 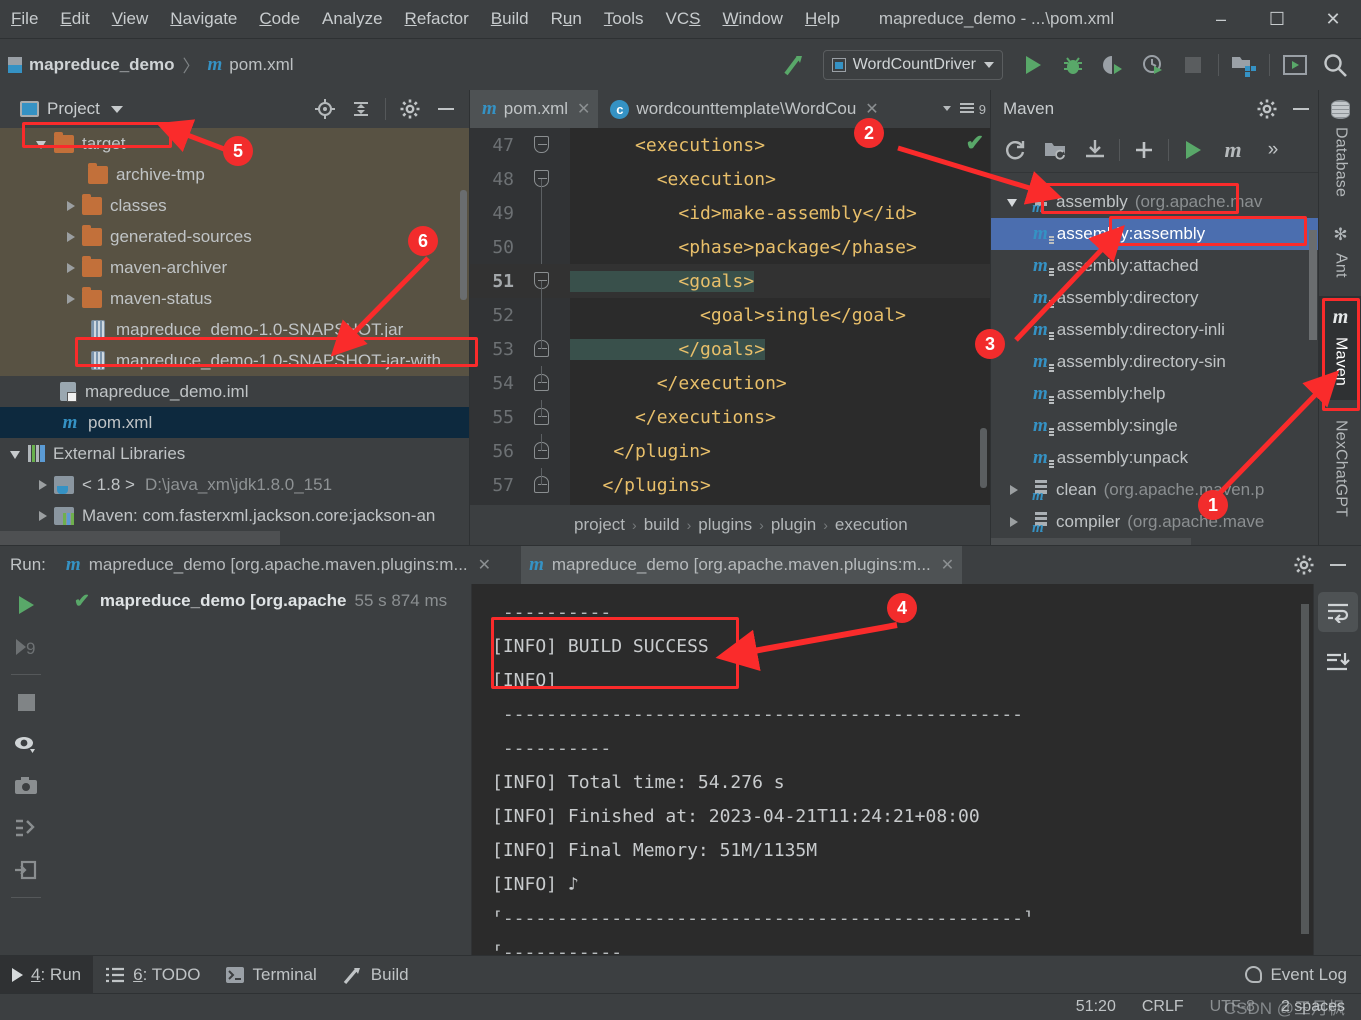 What do you see at coordinates (140, 538) in the screenshot?
I see `tree-item-partial` at bounding box center [140, 538].